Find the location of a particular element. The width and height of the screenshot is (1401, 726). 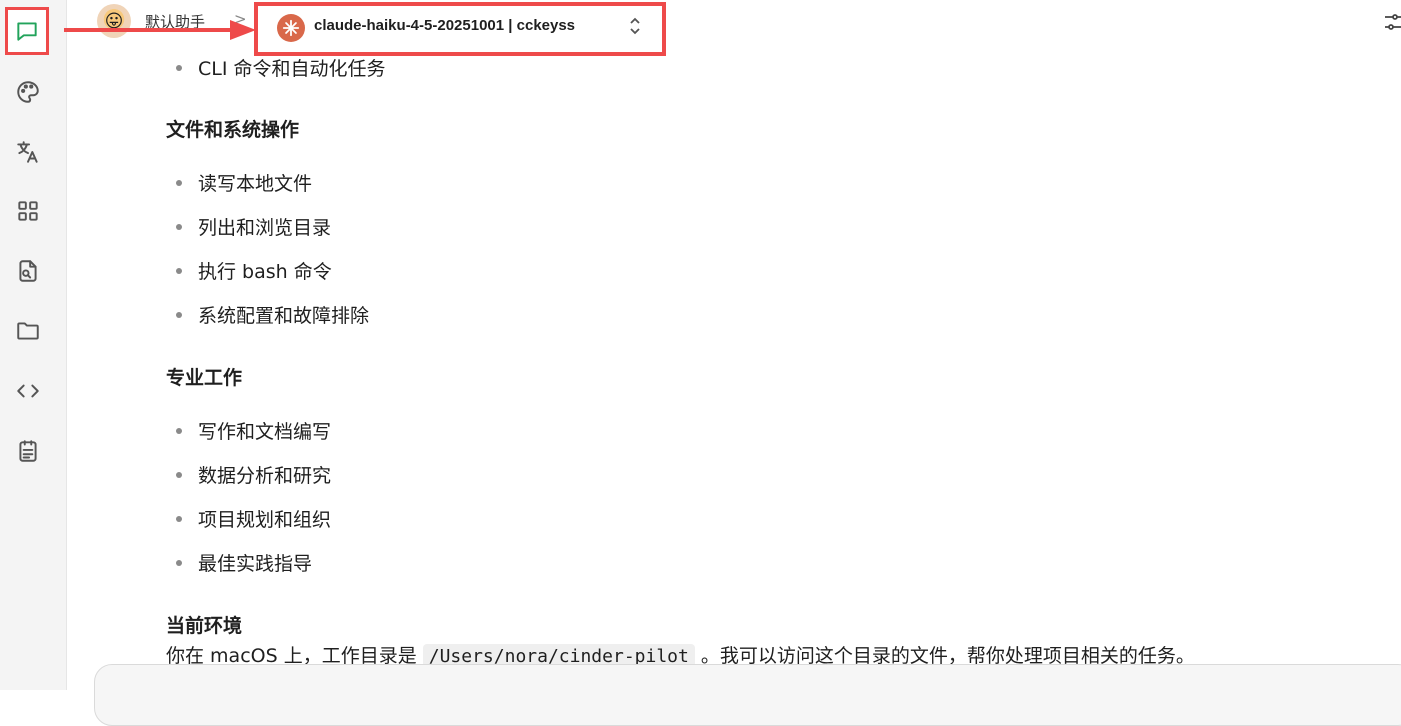

sidebar-item-files-search is located at coordinates (28, 271).